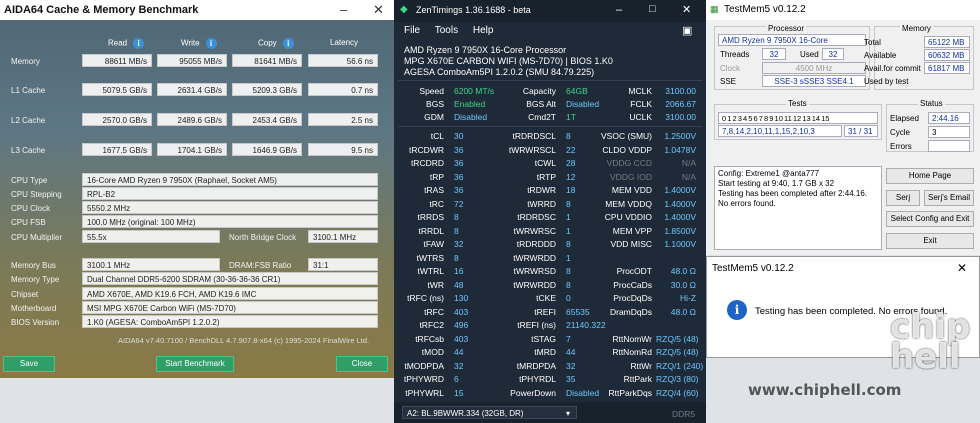 The width and height of the screenshot is (980, 423). What do you see at coordinates (437, 136) in the screenshot?
I see `zen.timings-cell: tCL` at bounding box center [437, 136].